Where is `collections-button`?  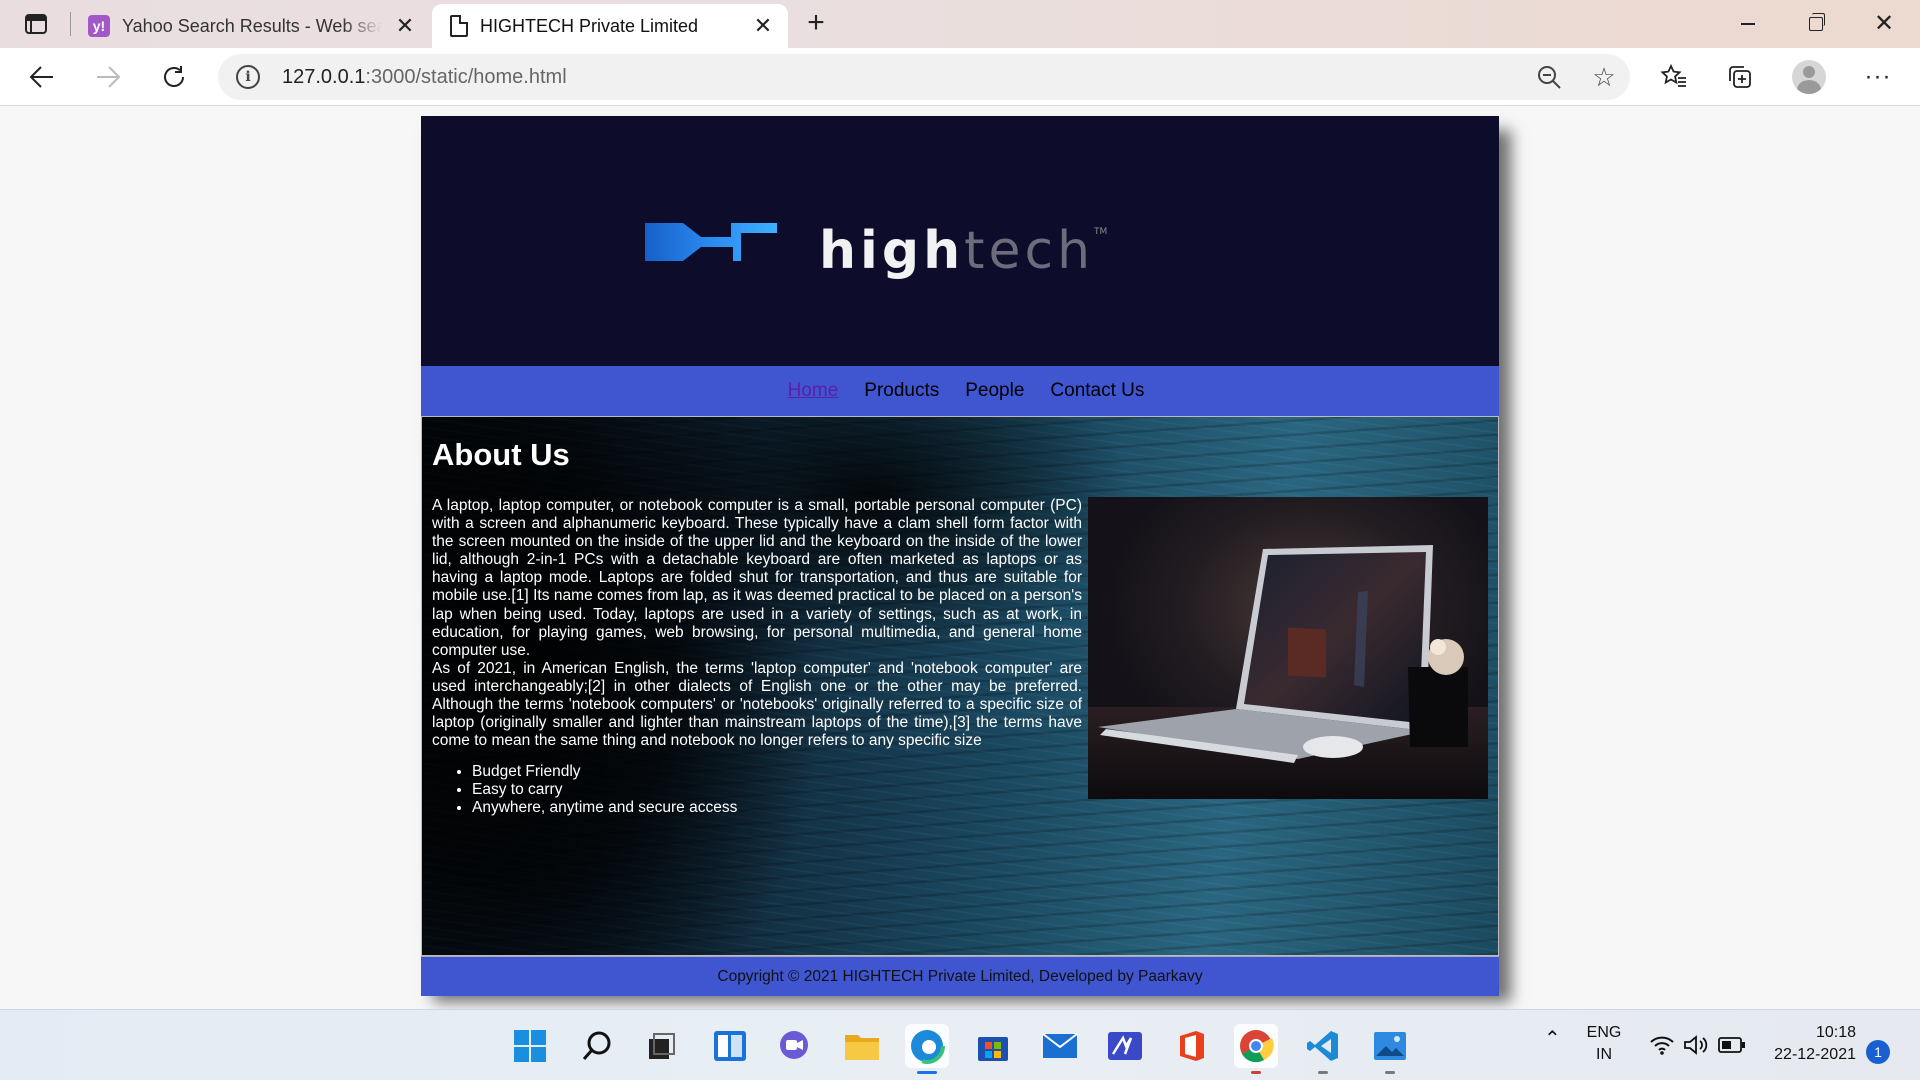
collections-button is located at coordinates (1740, 77).